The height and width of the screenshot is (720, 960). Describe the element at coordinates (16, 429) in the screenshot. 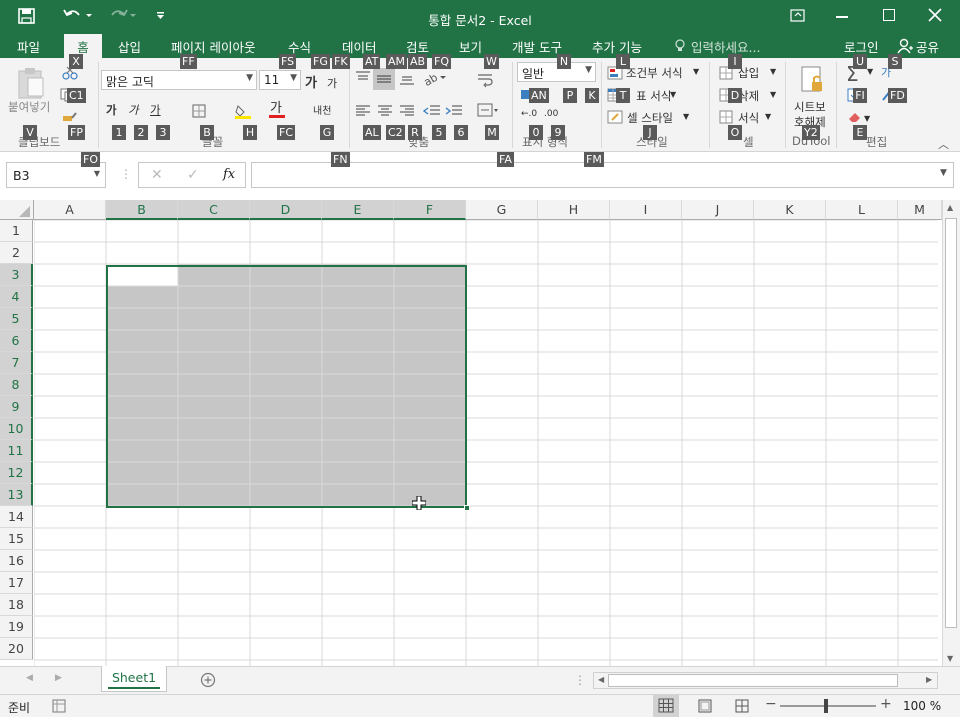

I see `row-header: 10` at that location.